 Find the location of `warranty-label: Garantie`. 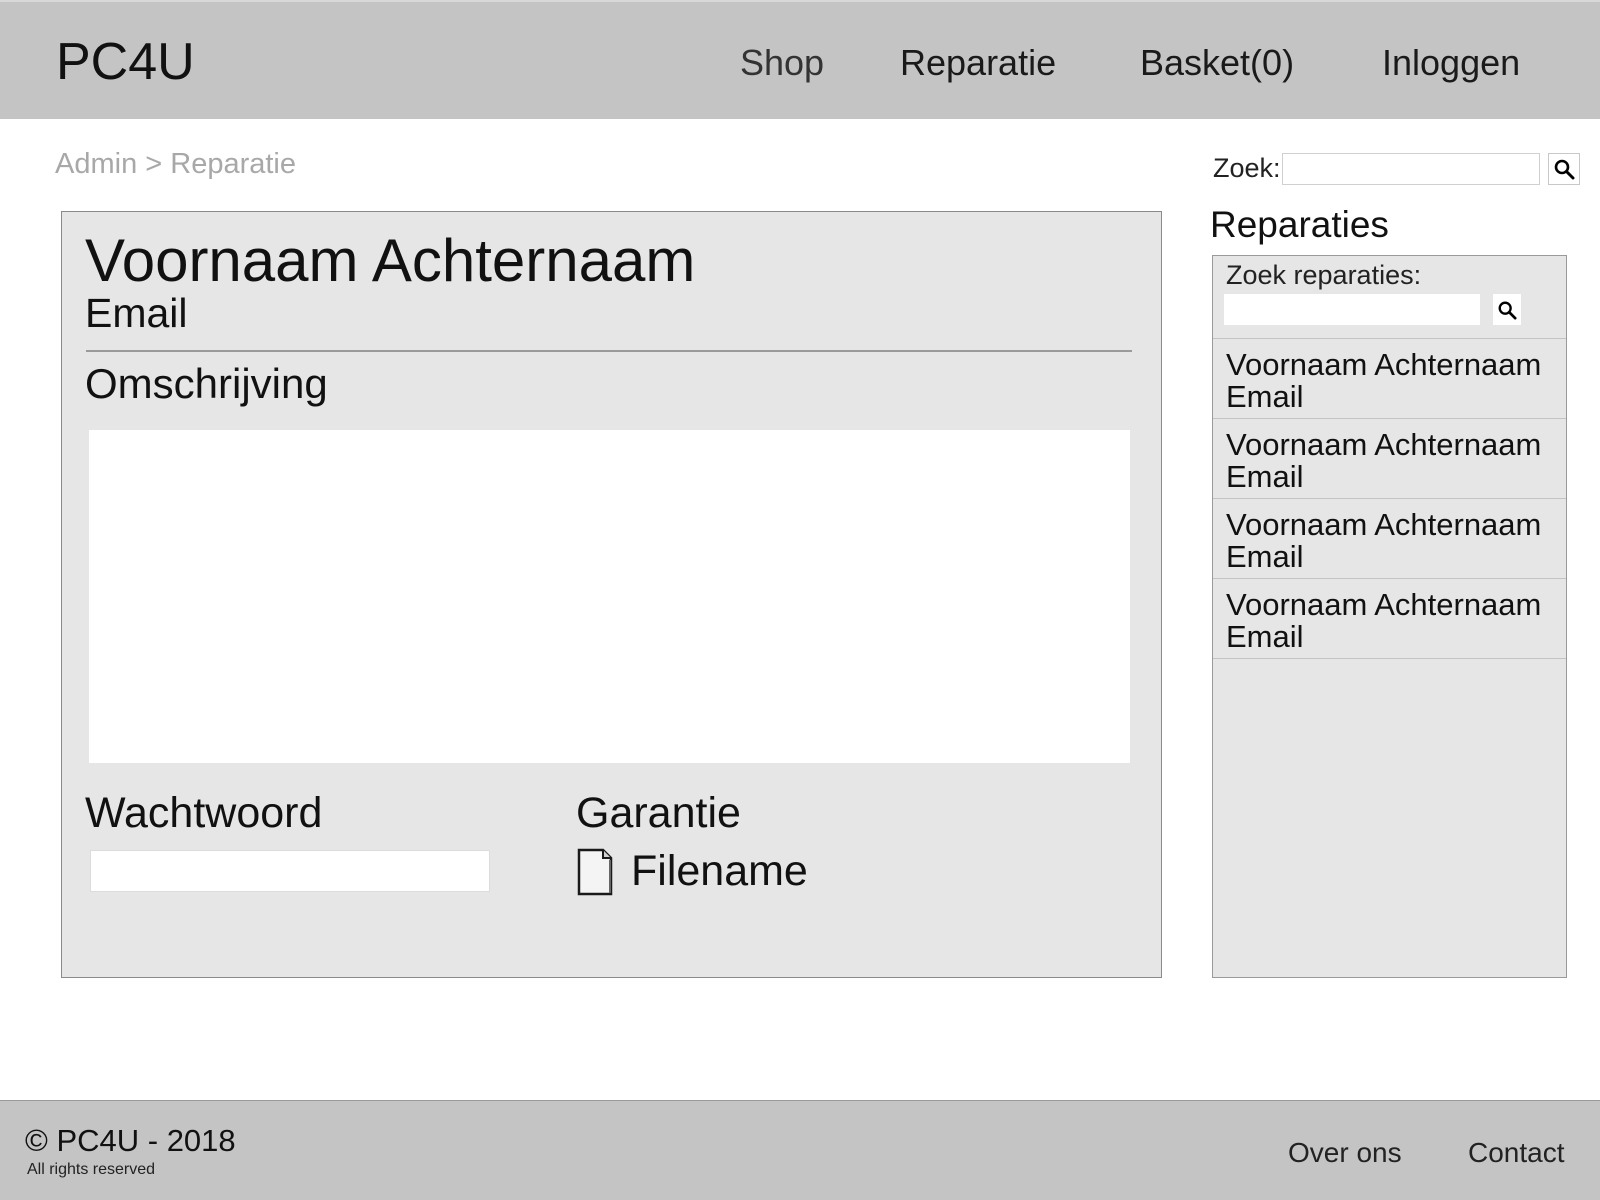

warranty-label: Garantie is located at coordinates (658, 813).